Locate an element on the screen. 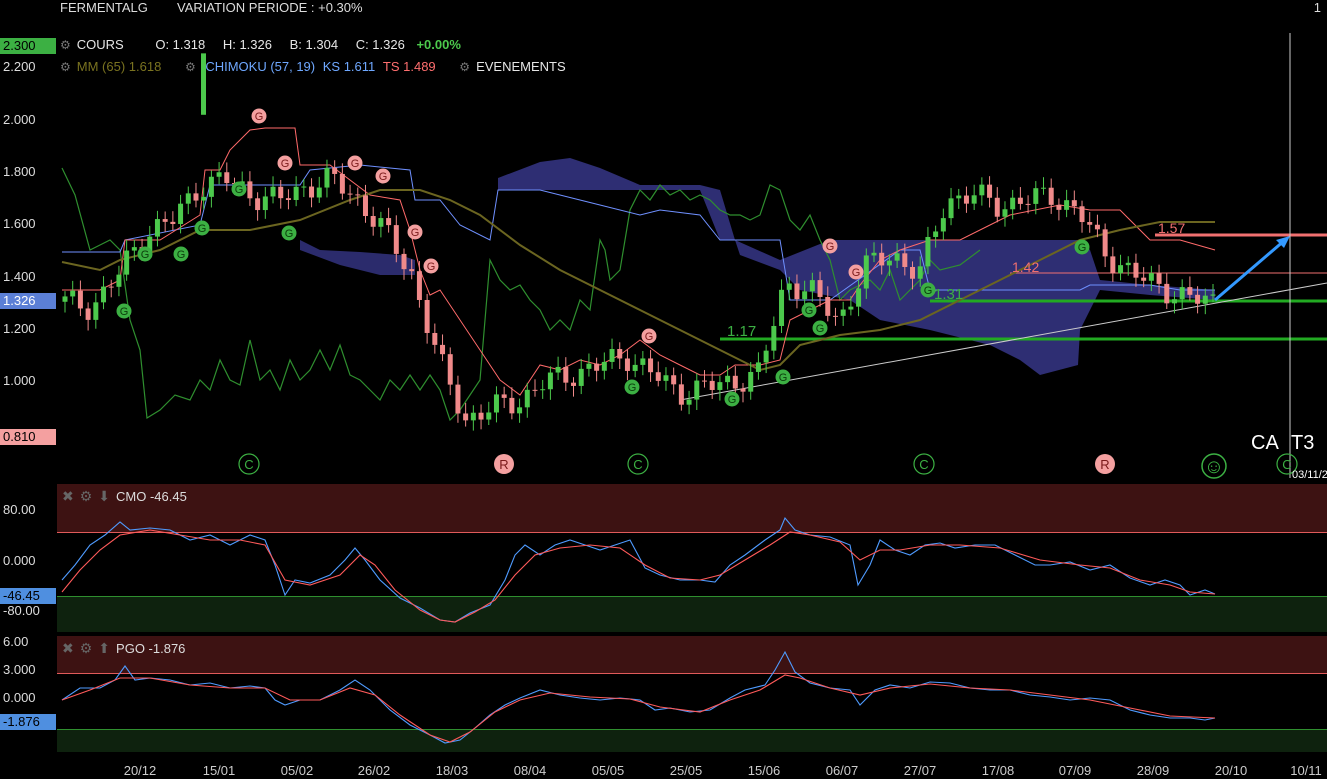 This screenshot has height=779, width=1327. date-tick: 20/12 is located at coordinates (140, 770).